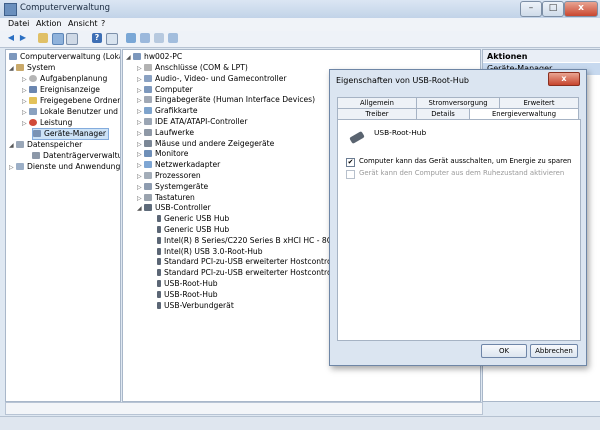 Image resolution: width=600 pixels, height=430 pixels. What do you see at coordinates (20, 67) in the screenshot?
I see `tools-icon` at bounding box center [20, 67].